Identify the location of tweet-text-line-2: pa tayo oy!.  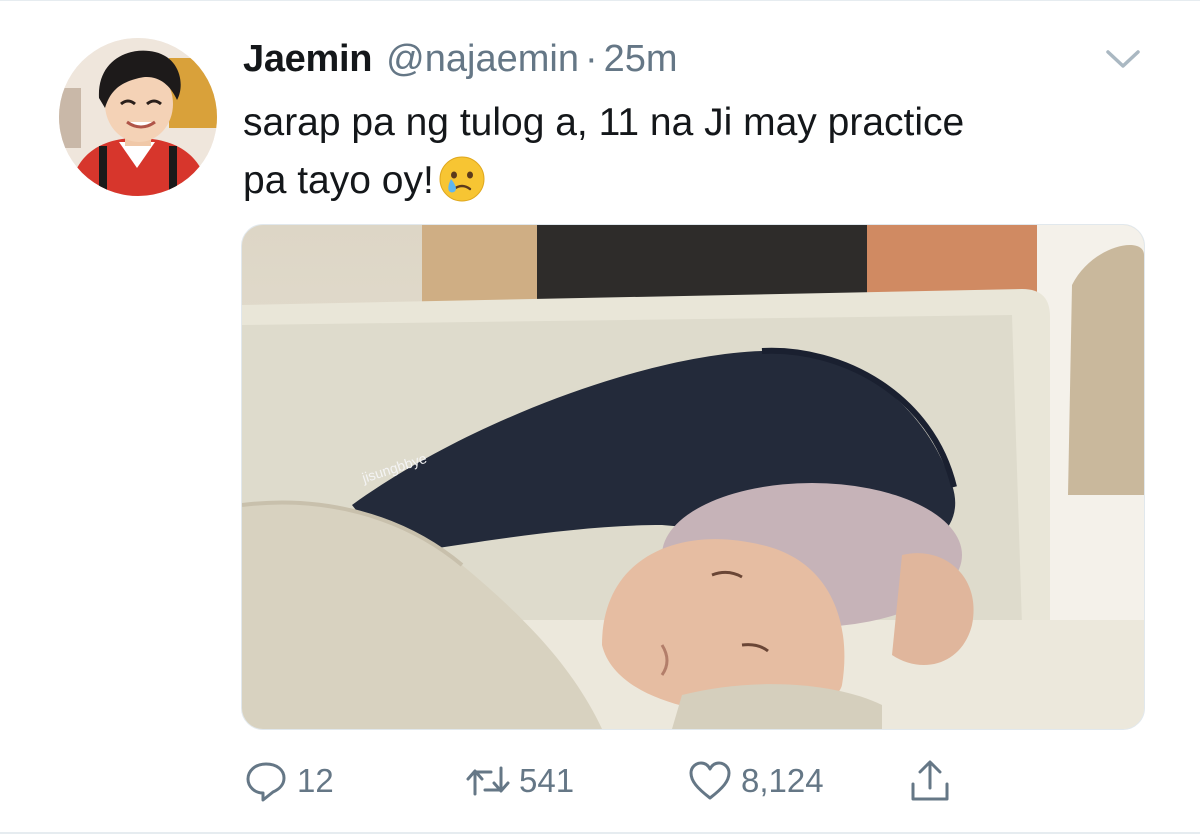
(693, 181).